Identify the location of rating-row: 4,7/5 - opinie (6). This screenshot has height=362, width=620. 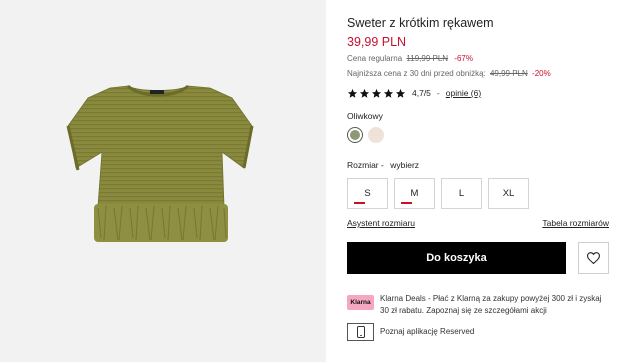
(414, 93).